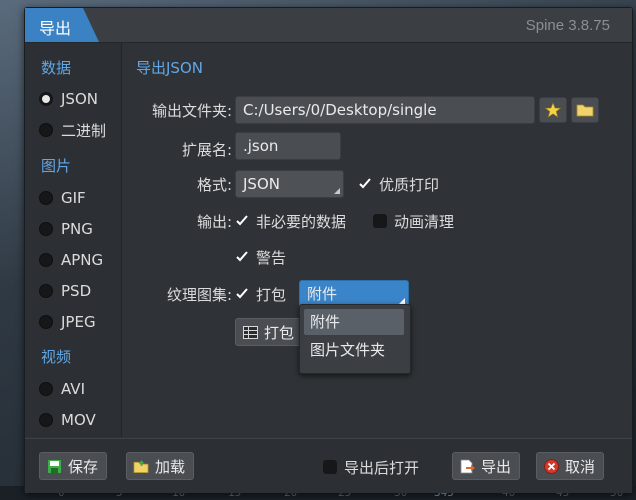 Image resolution: width=636 pixels, height=500 pixels. I want to click on warnings-checkbox: 警告, so click(260, 257).